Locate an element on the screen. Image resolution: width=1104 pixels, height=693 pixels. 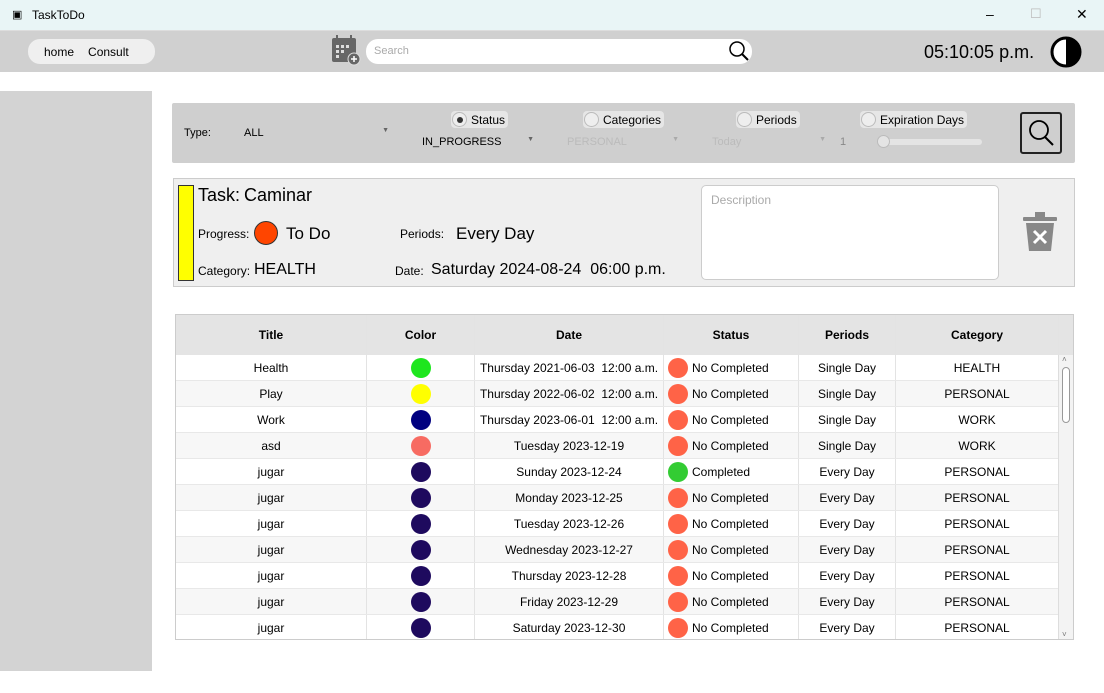
radio-label: Status is located at coordinates (488, 119).